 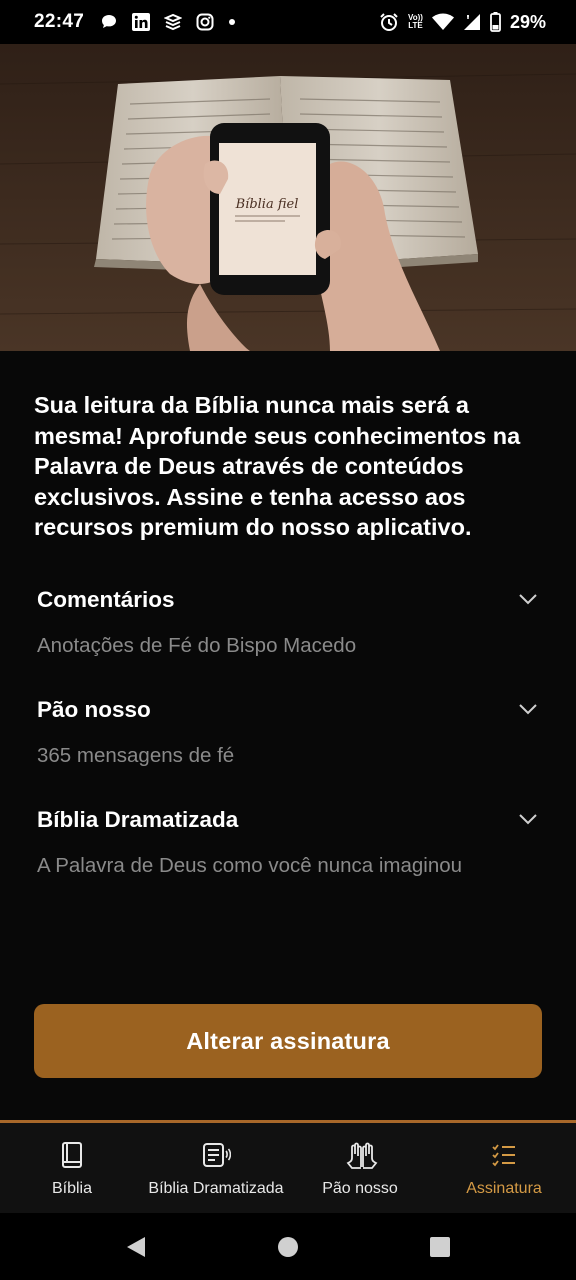 What do you see at coordinates (389, 22) in the screenshot?
I see `alarm-icon` at bounding box center [389, 22].